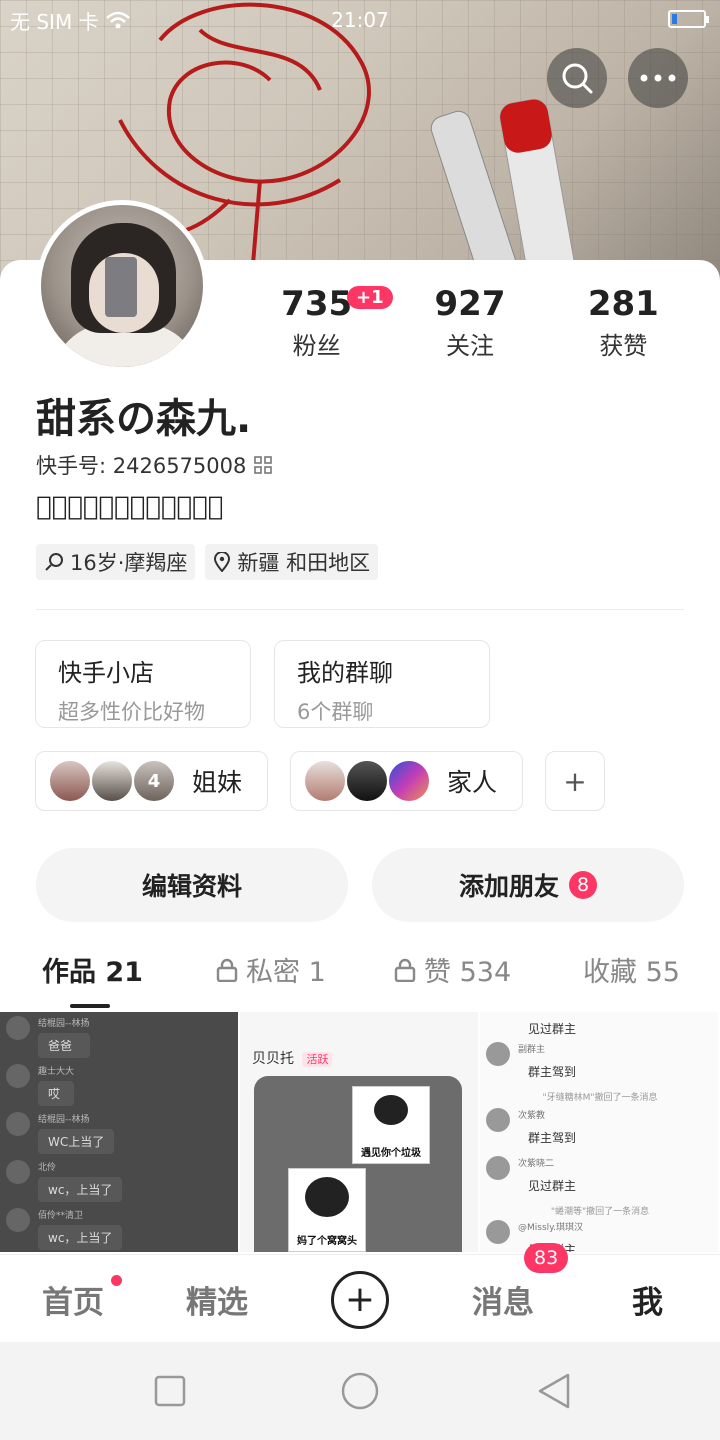 The height and width of the screenshot is (1440, 720). I want to click on edit-profile-button: 编辑资料, so click(192, 885).